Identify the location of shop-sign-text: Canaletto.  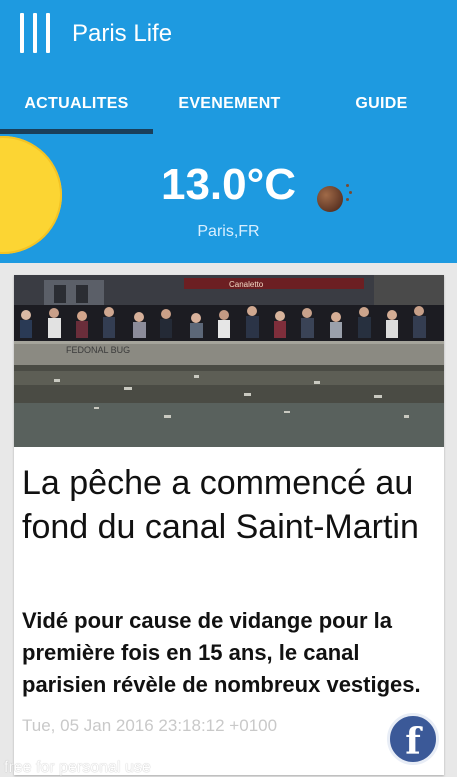
(246, 284).